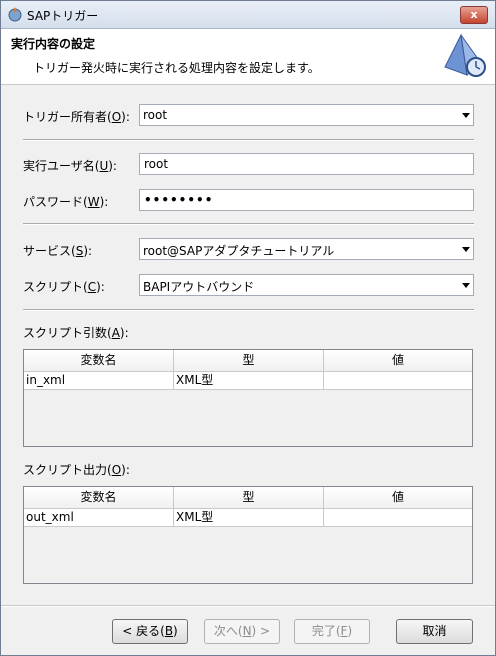 The image size is (496, 656). I want to click on owner-select: root, so click(306, 115).